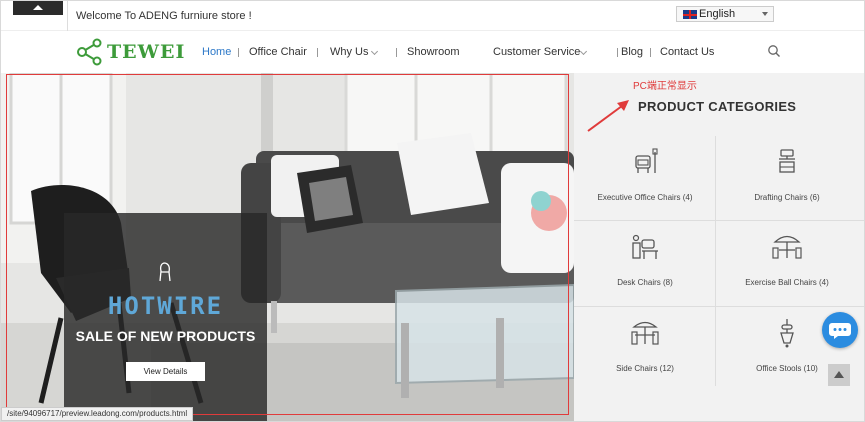  I want to click on brand-name: TEWEI, so click(146, 52).